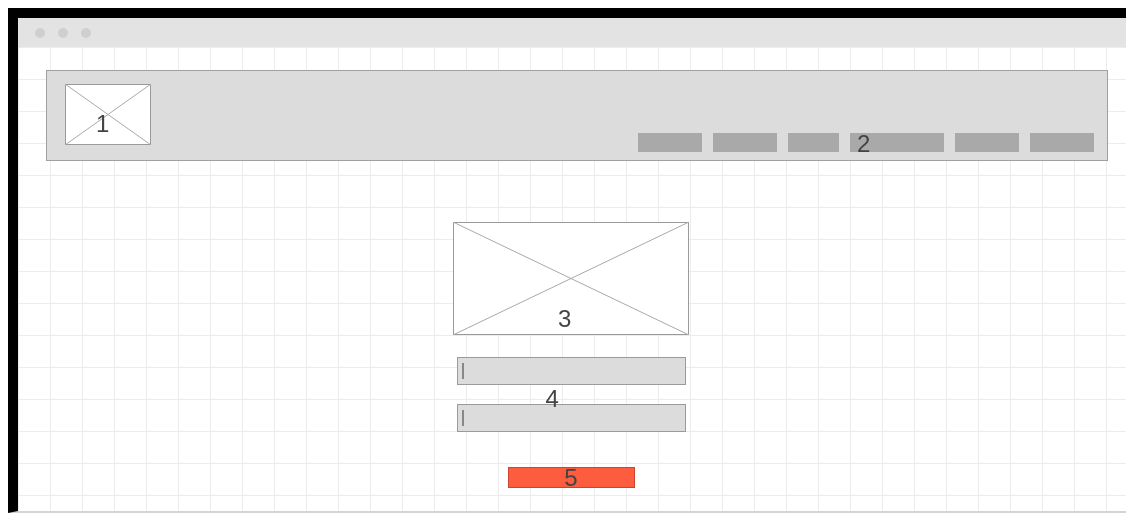  Describe the element at coordinates (897, 142) in the screenshot. I see `nav-item` at that location.